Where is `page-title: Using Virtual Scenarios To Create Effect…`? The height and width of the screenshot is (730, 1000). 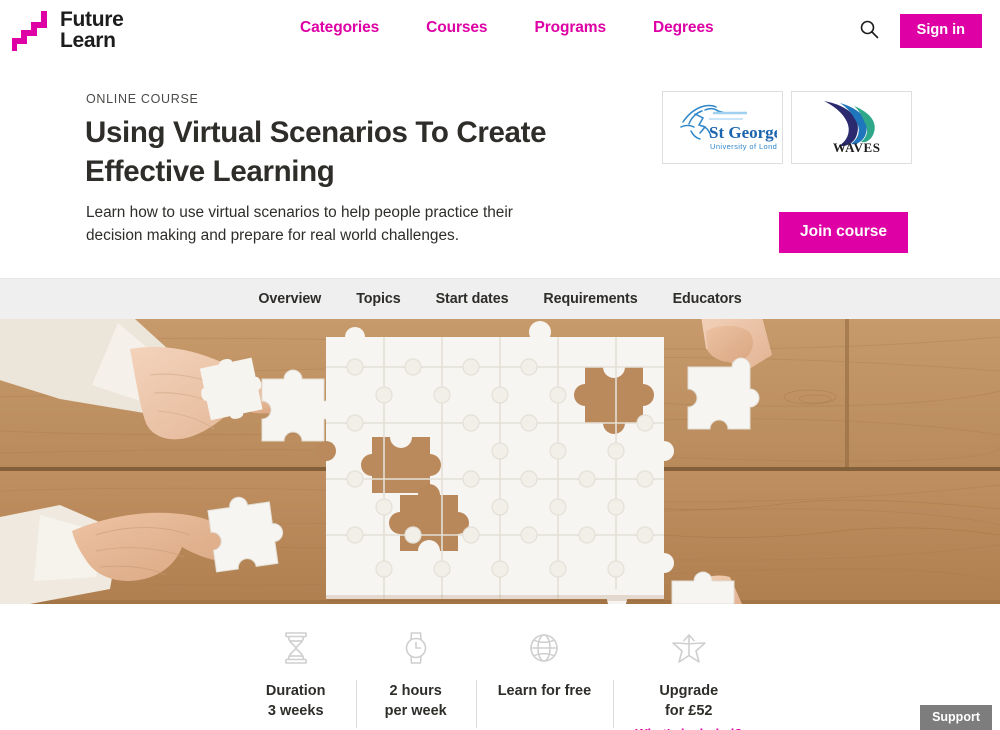 page-title: Using Virtual Scenarios To Create Effect… is located at coordinates (316, 152).